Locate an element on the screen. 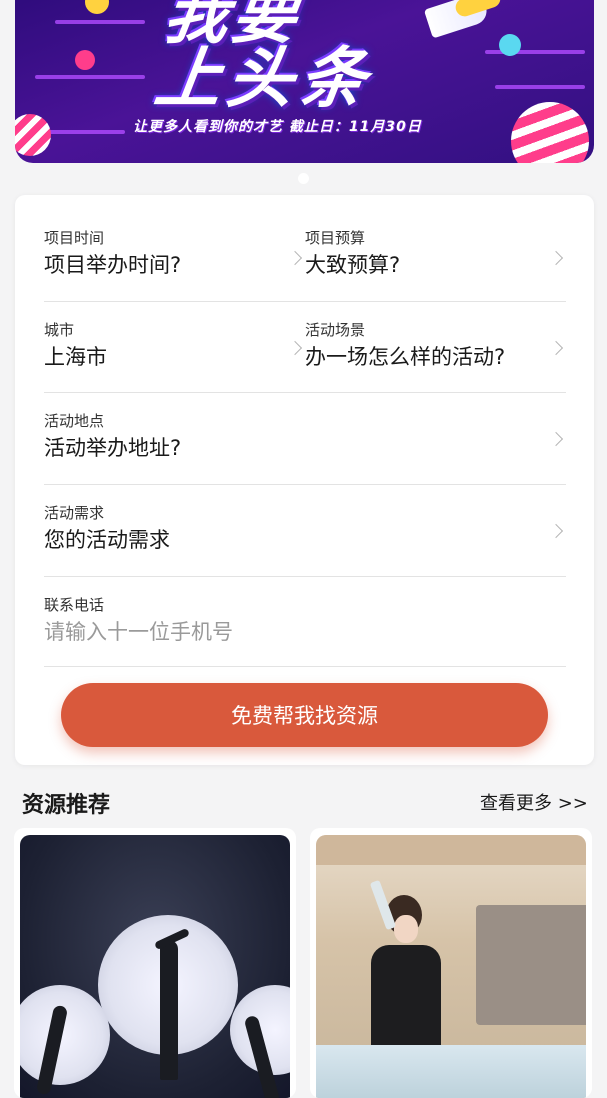  field-location: 活动地点 活动举办地址? is located at coordinates (305, 438).